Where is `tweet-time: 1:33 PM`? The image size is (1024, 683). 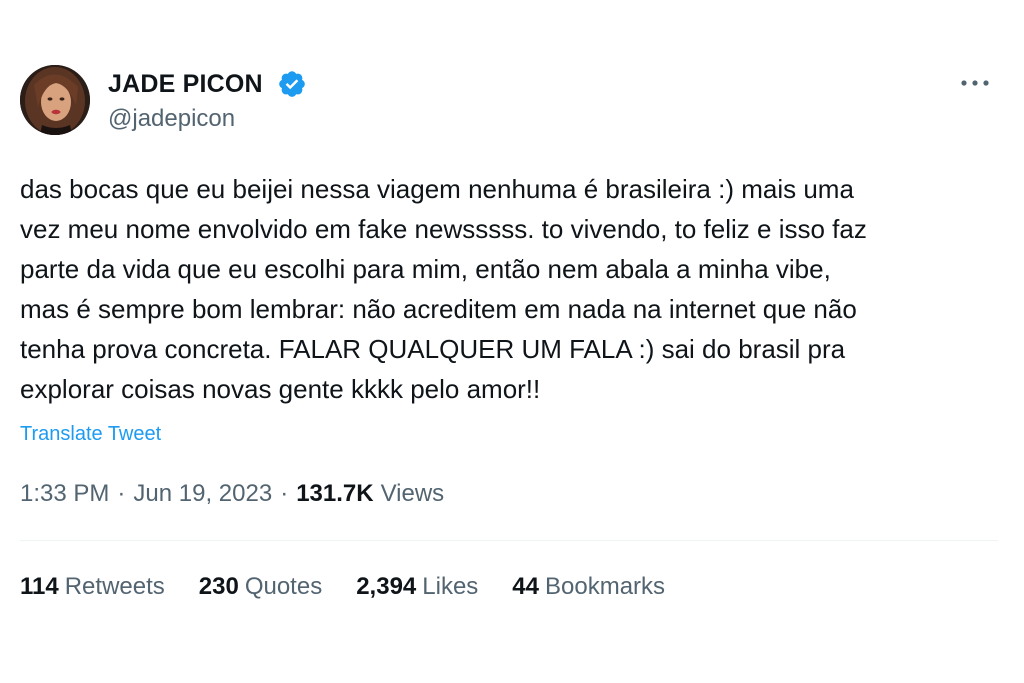 tweet-time: 1:33 PM is located at coordinates (64, 494).